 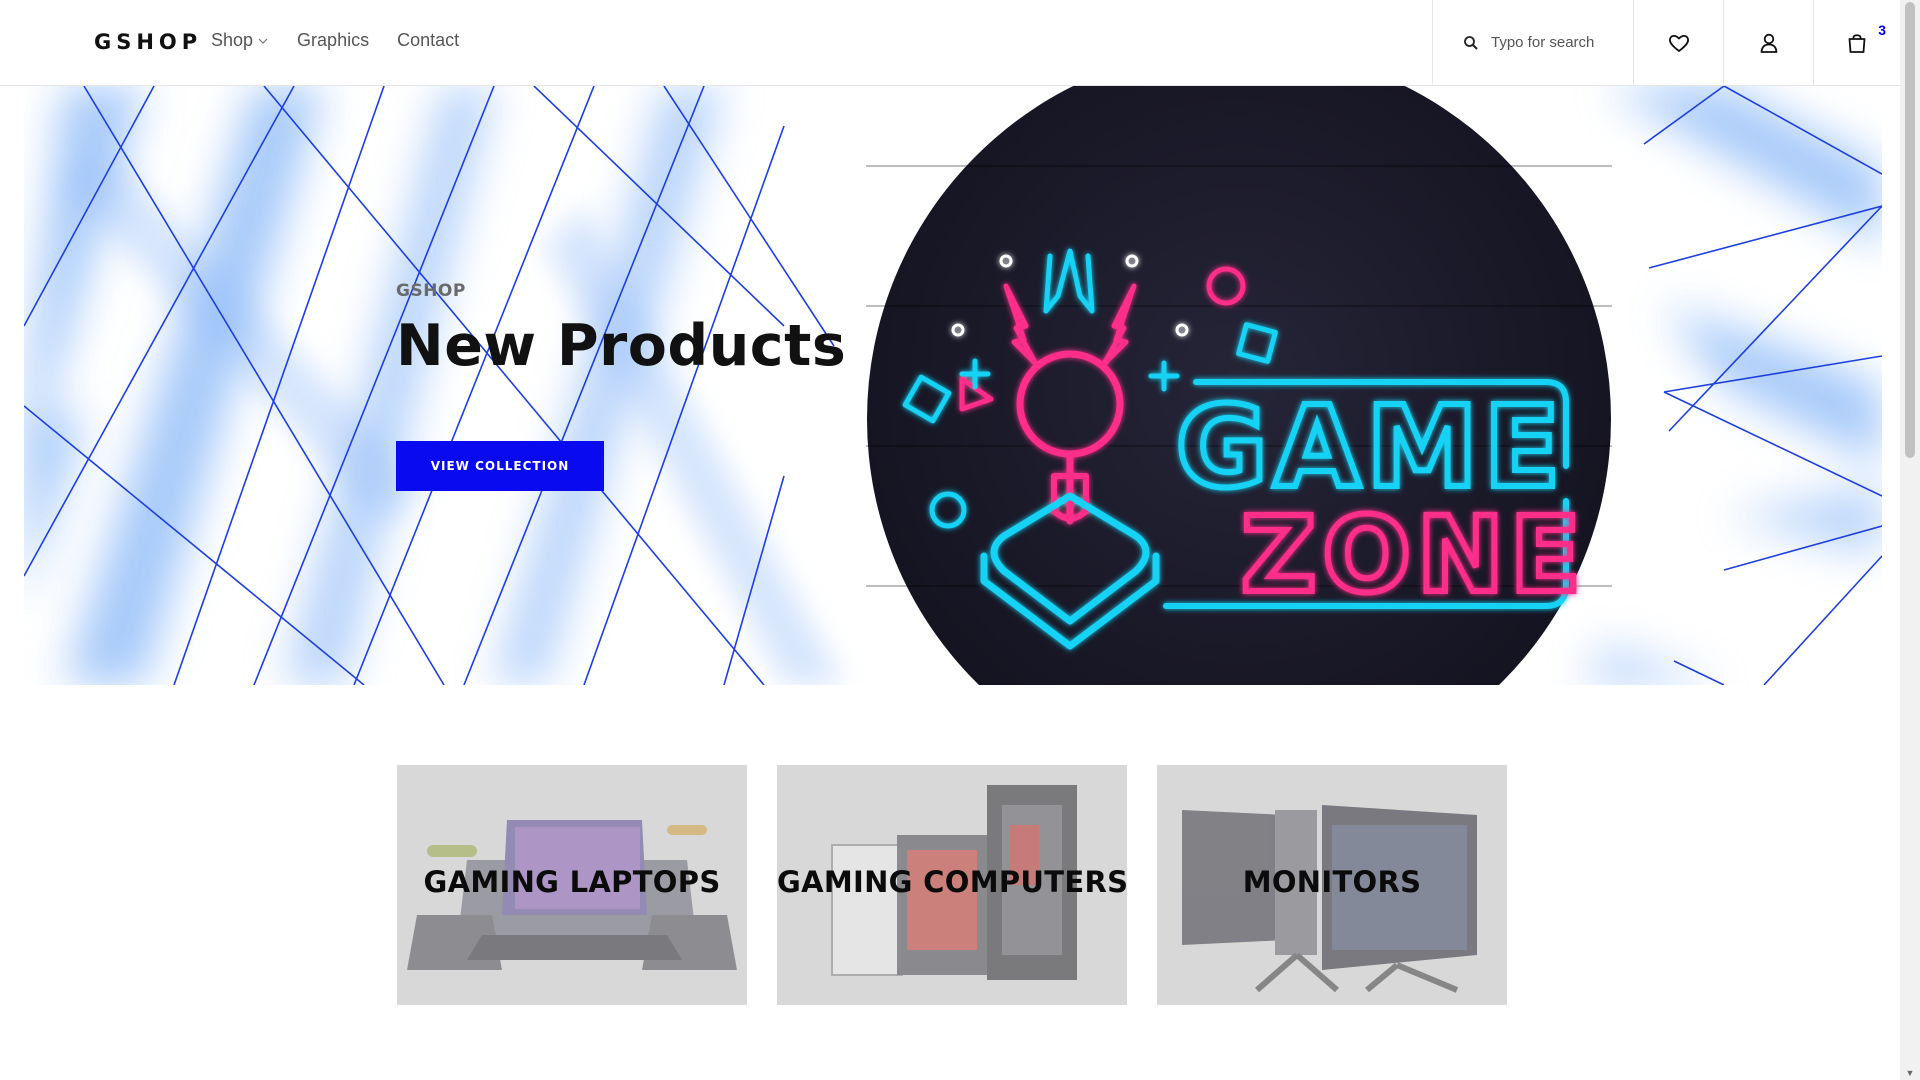 What do you see at coordinates (431, 291) in the screenshot?
I see `hero-eyebrow: GSHOP` at bounding box center [431, 291].